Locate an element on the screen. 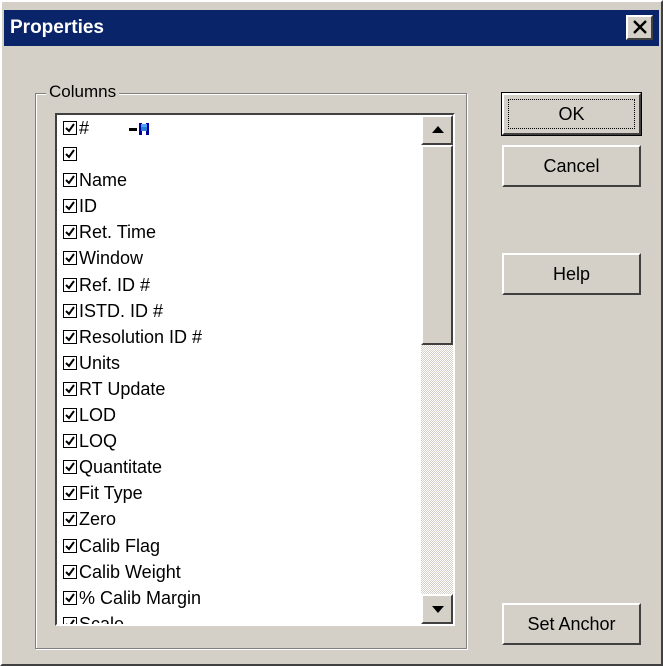 The image size is (663, 666). ok-button-label: OK is located at coordinates (571, 114).